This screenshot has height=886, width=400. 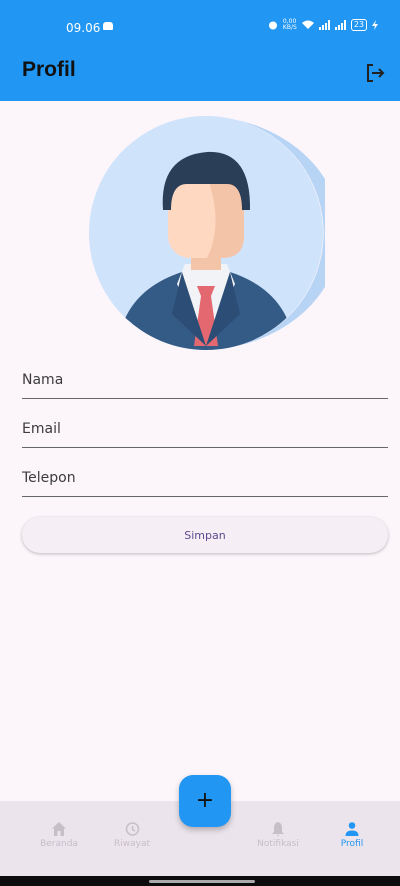 What do you see at coordinates (200, 22) in the screenshot?
I see `status-bar: 09.06 0,00 KB/S 23` at bounding box center [200, 22].